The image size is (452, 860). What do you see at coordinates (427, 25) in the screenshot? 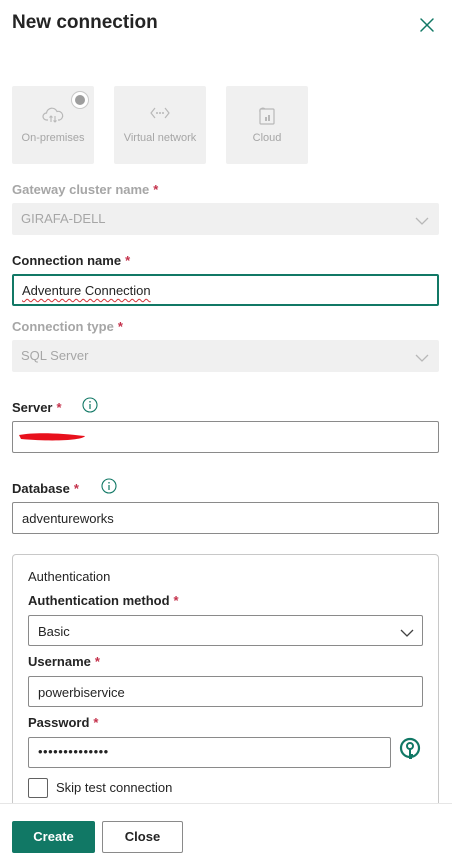
I see `close-icon` at bounding box center [427, 25].